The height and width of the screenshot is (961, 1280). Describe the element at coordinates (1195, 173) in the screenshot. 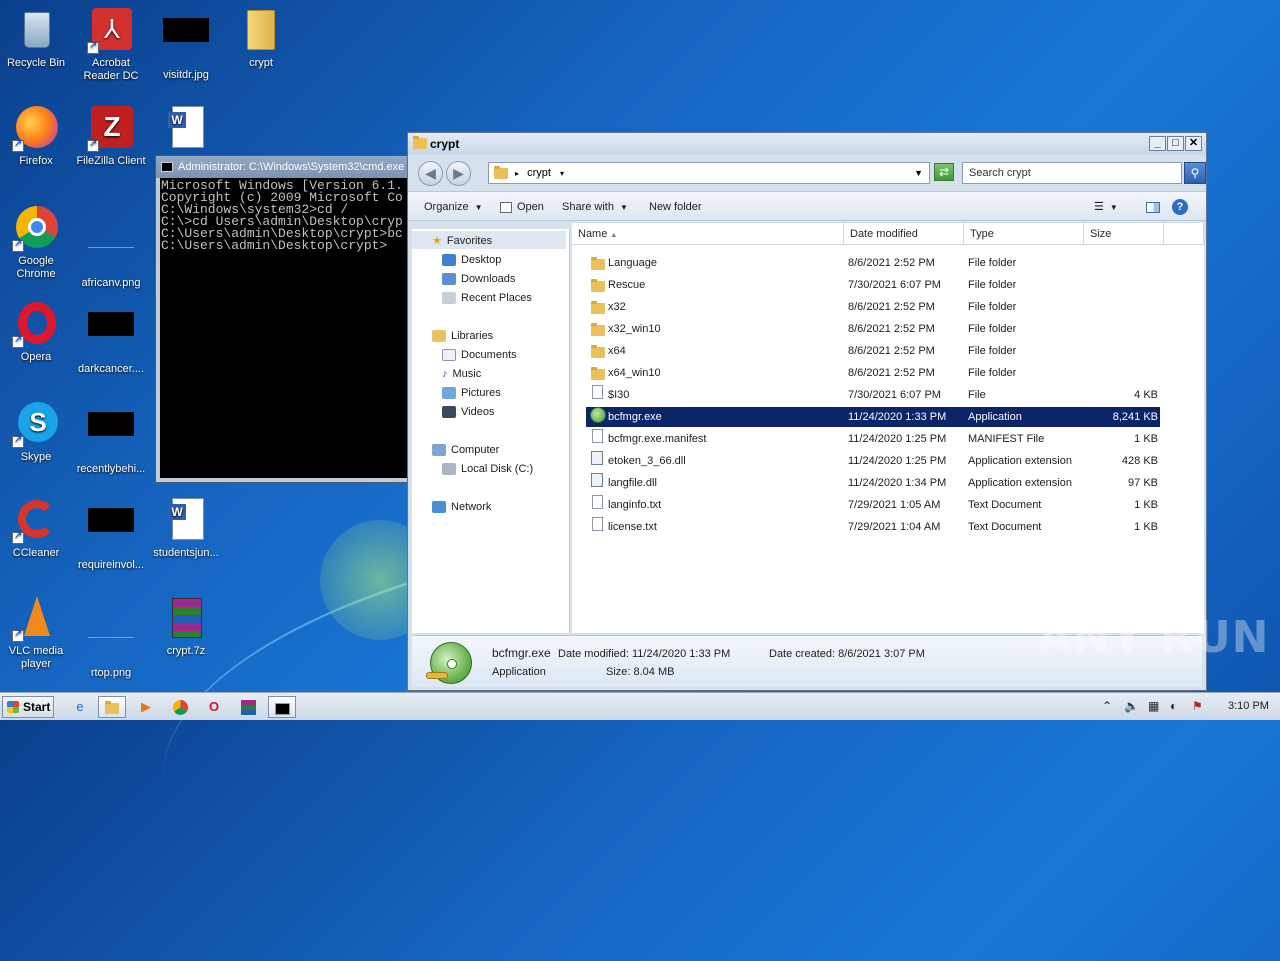

I see `search-icon: ⚲` at that location.